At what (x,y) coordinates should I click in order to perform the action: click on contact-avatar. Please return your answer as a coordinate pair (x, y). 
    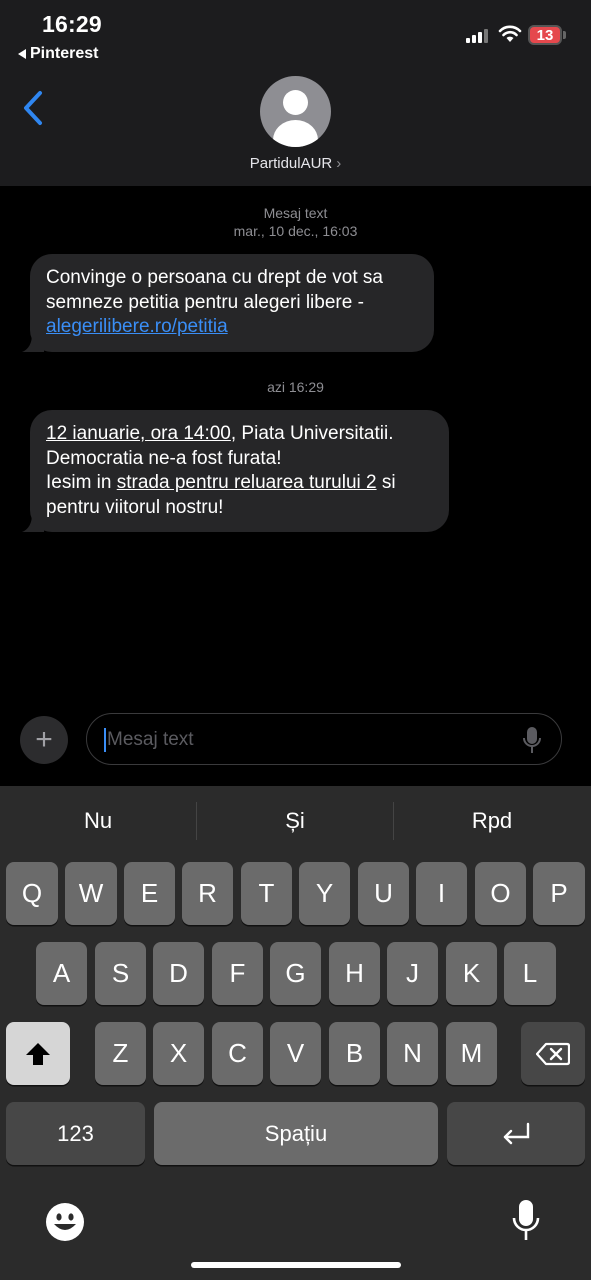
    Looking at the image, I should click on (295, 111).